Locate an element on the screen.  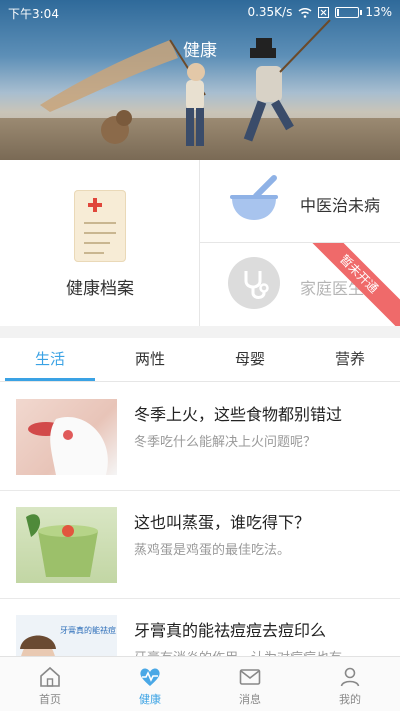
health-records-label: 健康档案 is located at coordinates (100, 289).